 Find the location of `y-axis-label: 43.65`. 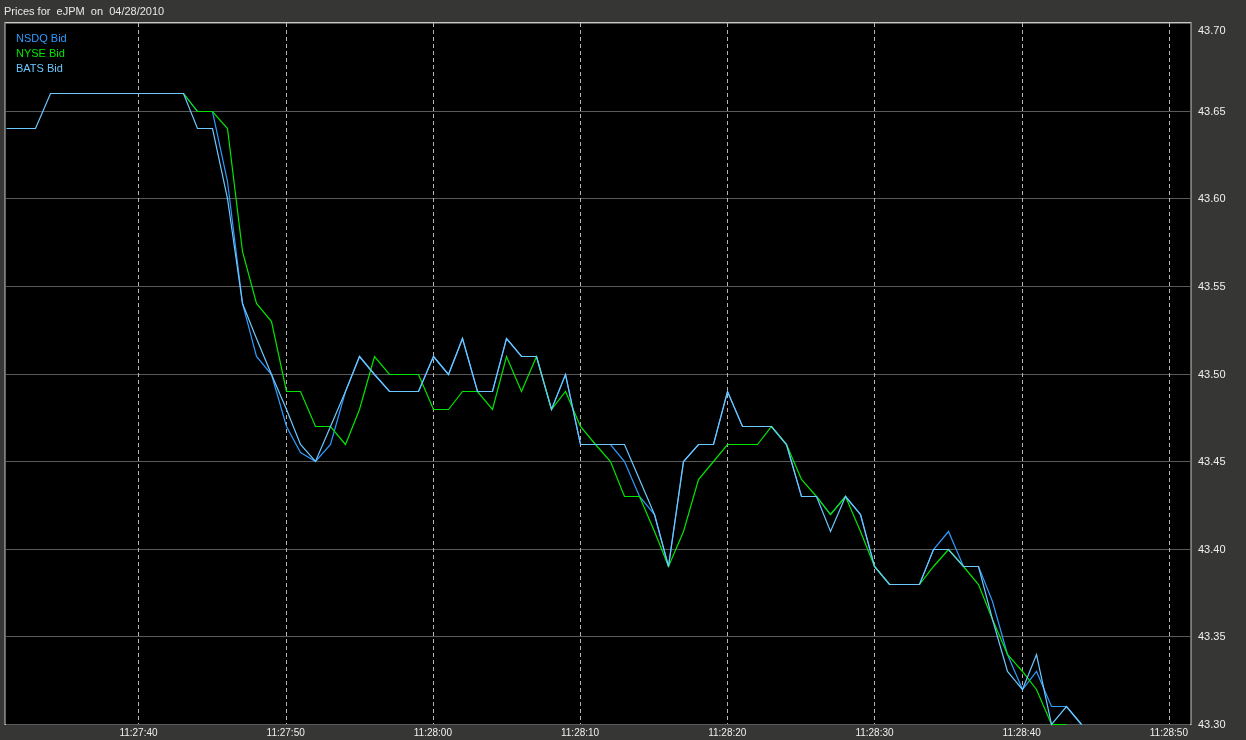

y-axis-label: 43.65 is located at coordinates (1212, 110).